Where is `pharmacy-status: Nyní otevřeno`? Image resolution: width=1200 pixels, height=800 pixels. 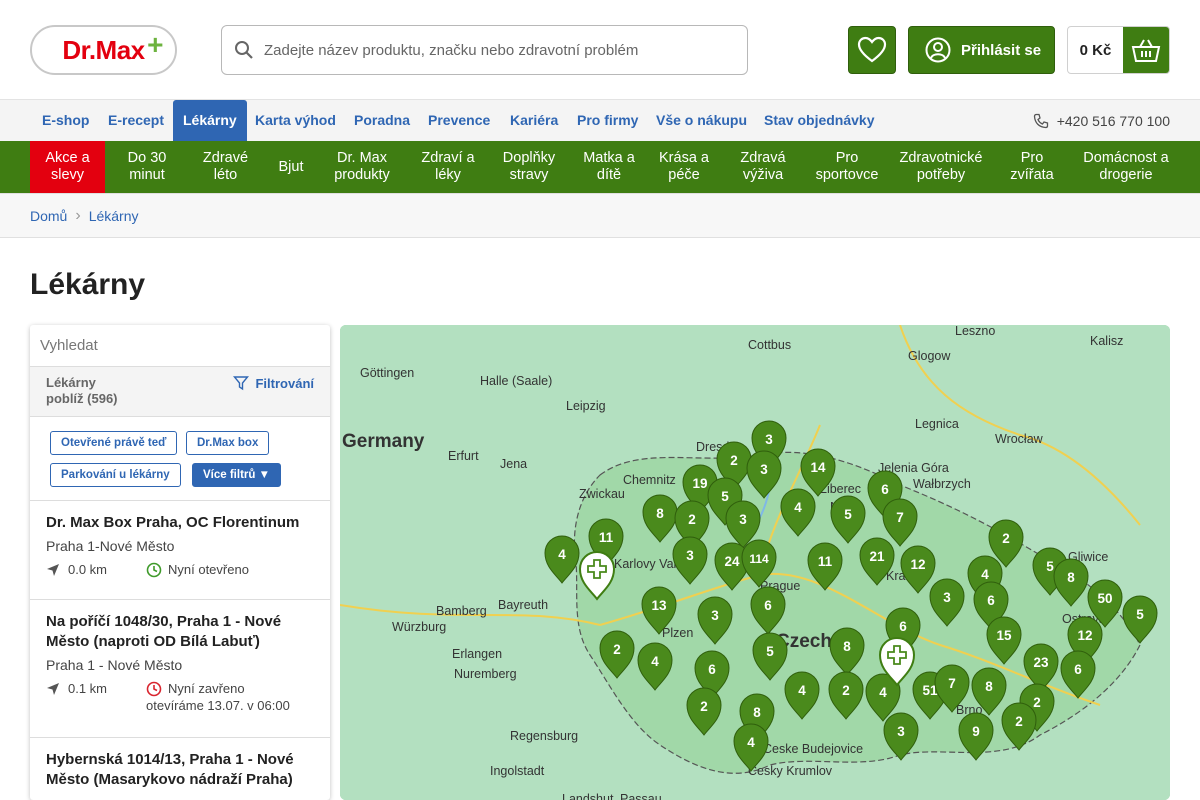 pharmacy-status: Nyní otevřeno is located at coordinates (208, 569).